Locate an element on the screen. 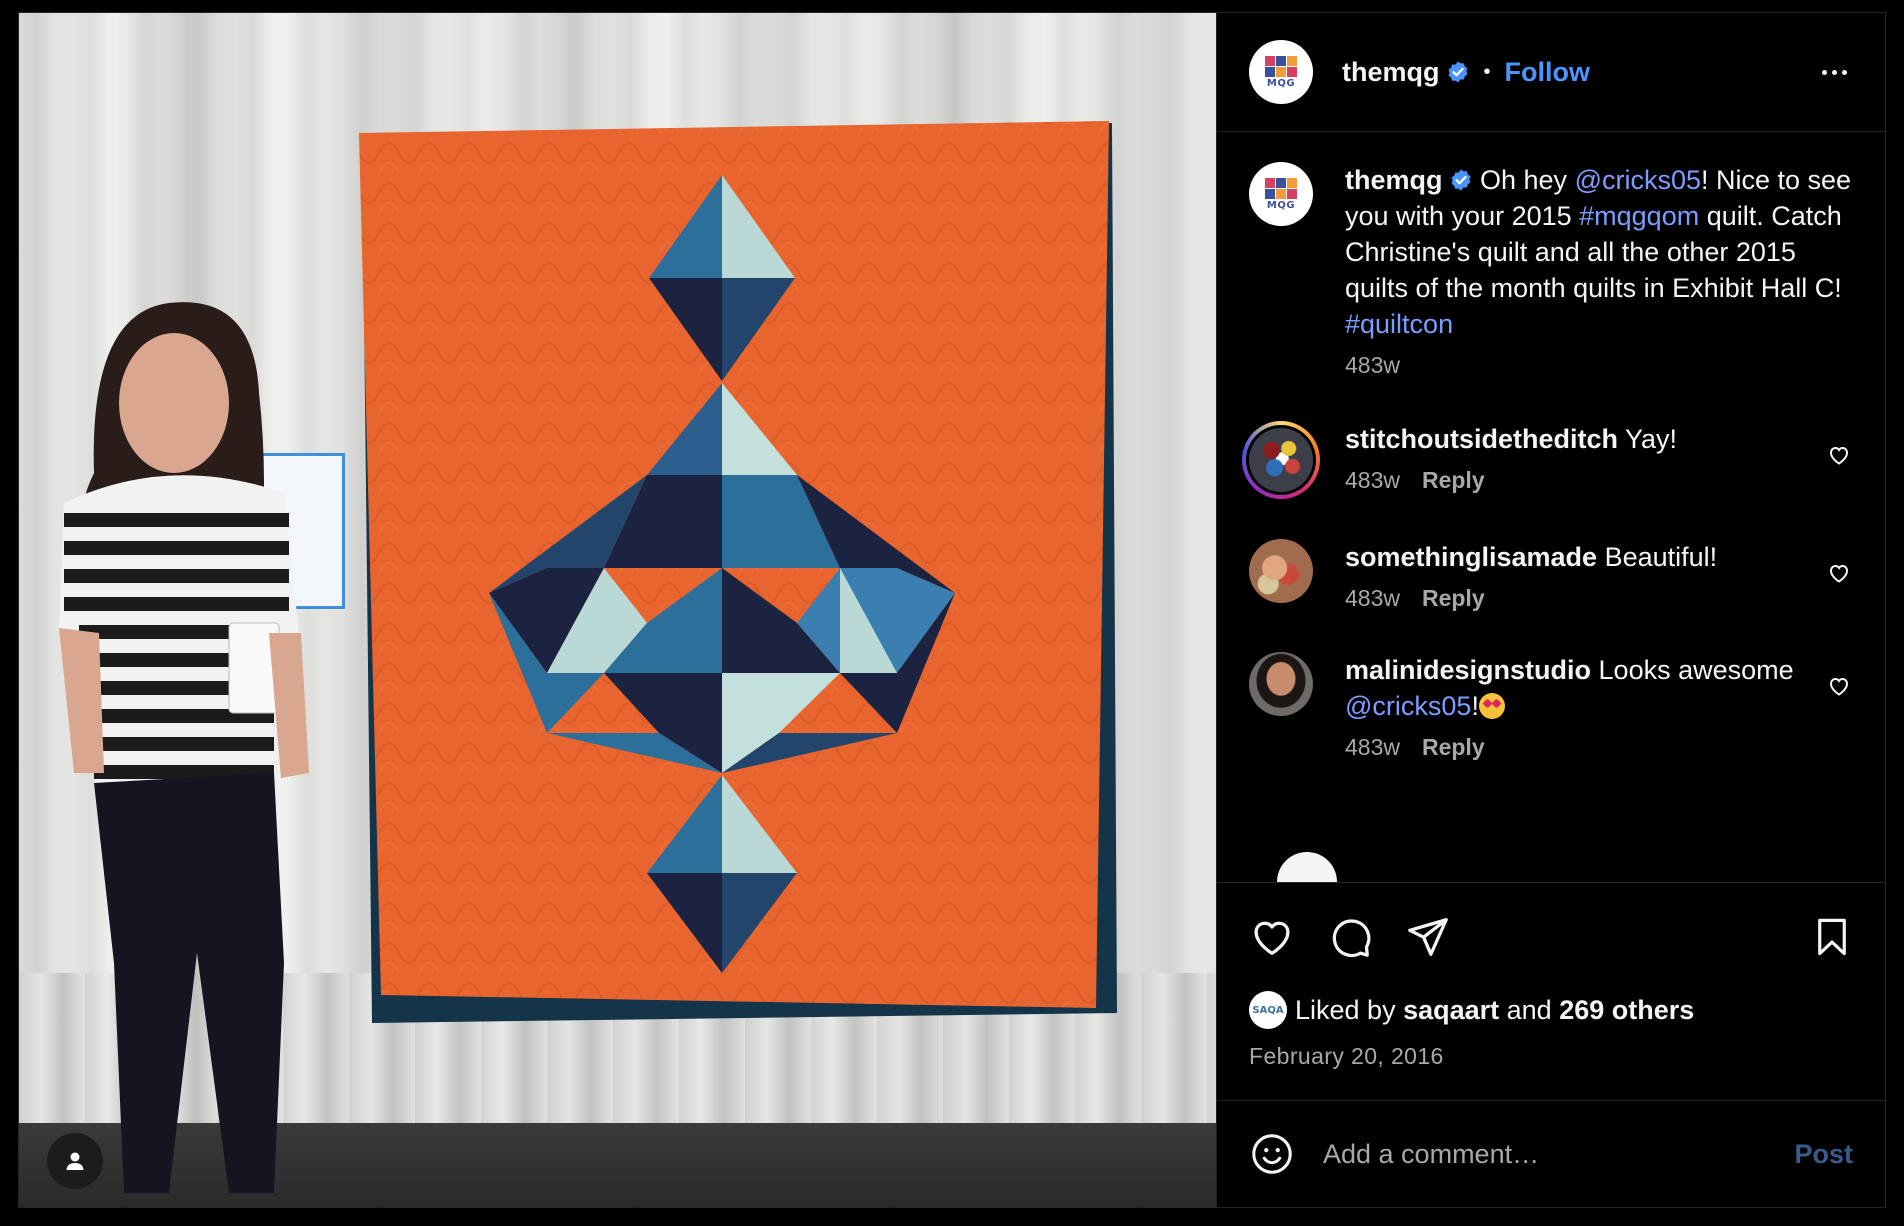 Image resolution: width=1904 pixels, height=1226 pixels. caption-avatar: MQG is located at coordinates (1281, 194).